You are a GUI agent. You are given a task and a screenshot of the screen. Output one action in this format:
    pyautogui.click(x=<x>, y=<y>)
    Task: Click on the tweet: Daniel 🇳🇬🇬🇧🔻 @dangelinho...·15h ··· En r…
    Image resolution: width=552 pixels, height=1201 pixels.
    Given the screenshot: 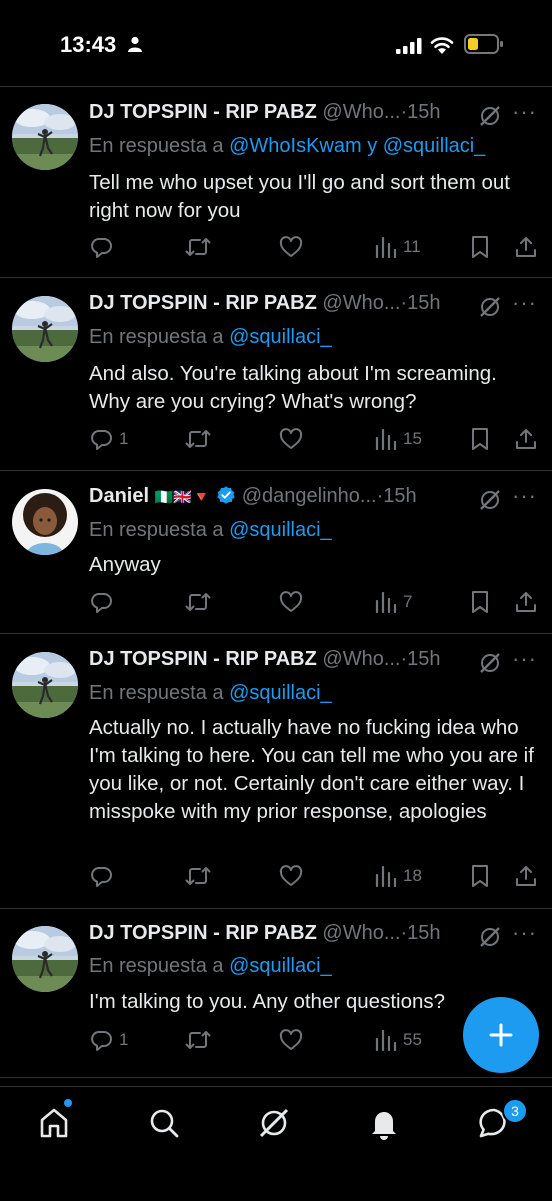 What is the action you would take?
    pyautogui.click(x=276, y=552)
    